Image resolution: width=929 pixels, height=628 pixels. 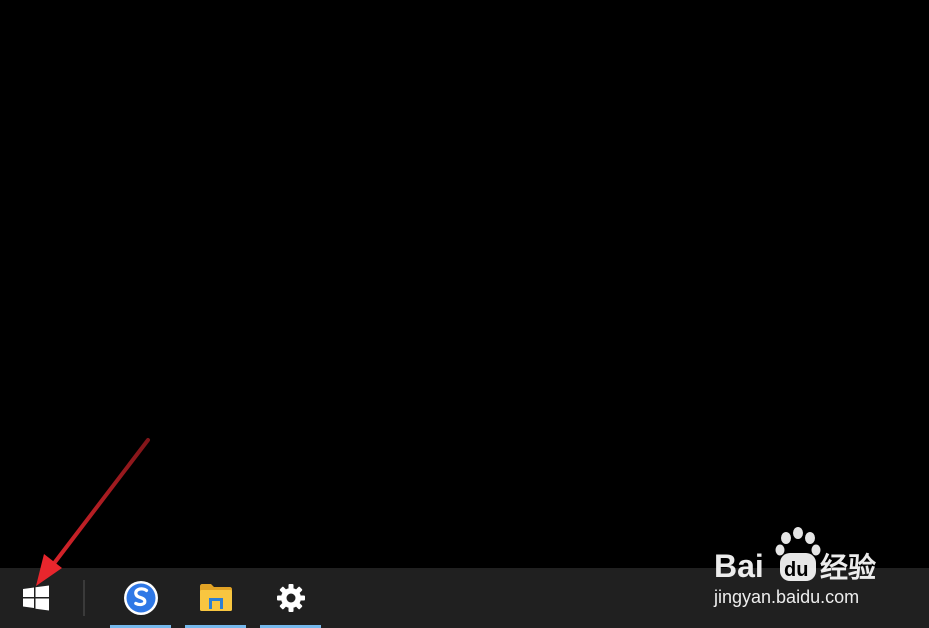 I want to click on file-explorer-icon, so click(x=215, y=597).